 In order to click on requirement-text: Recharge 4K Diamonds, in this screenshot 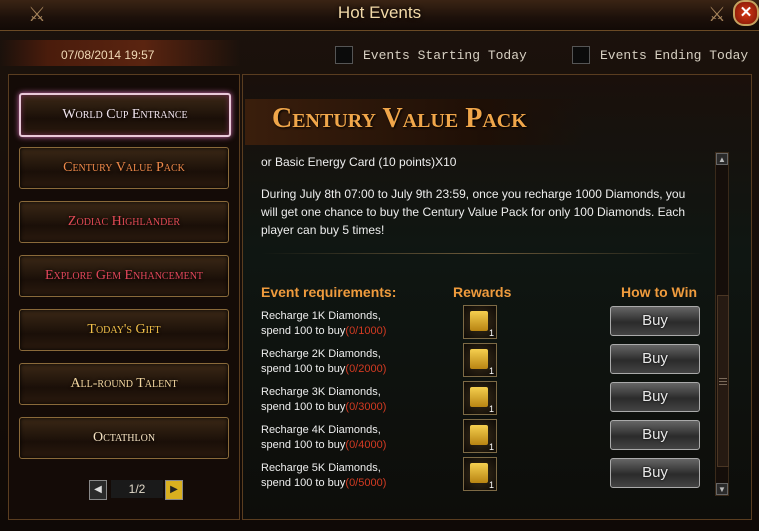, I will do `click(321, 430)`.